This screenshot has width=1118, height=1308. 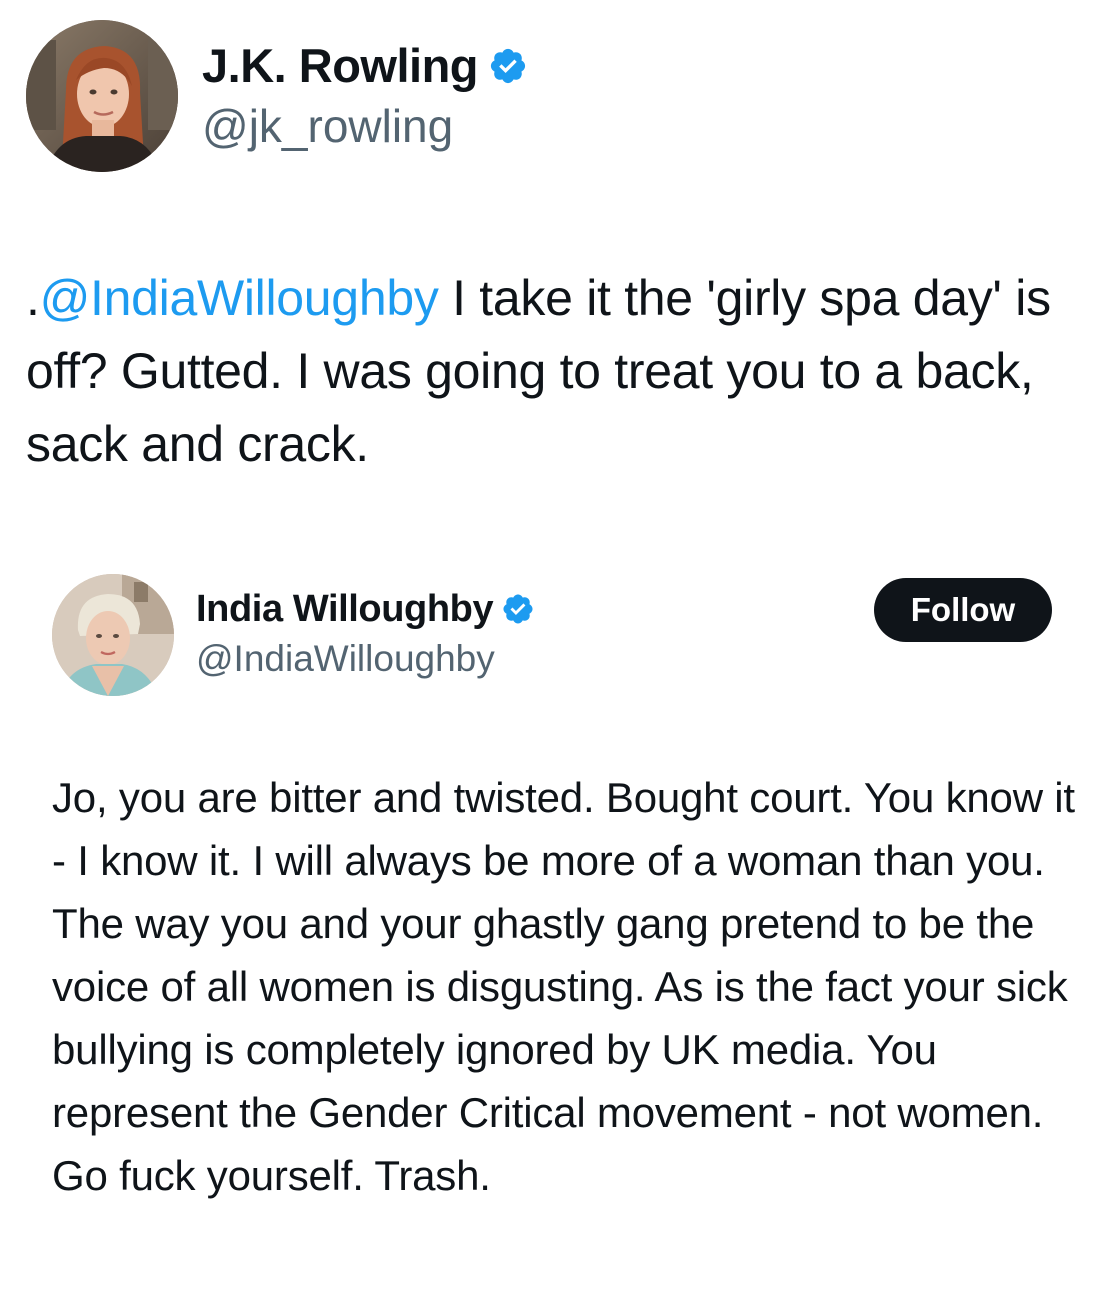 I want to click on quoted-author-handle: @IndiaWilloughby, so click(x=365, y=659).